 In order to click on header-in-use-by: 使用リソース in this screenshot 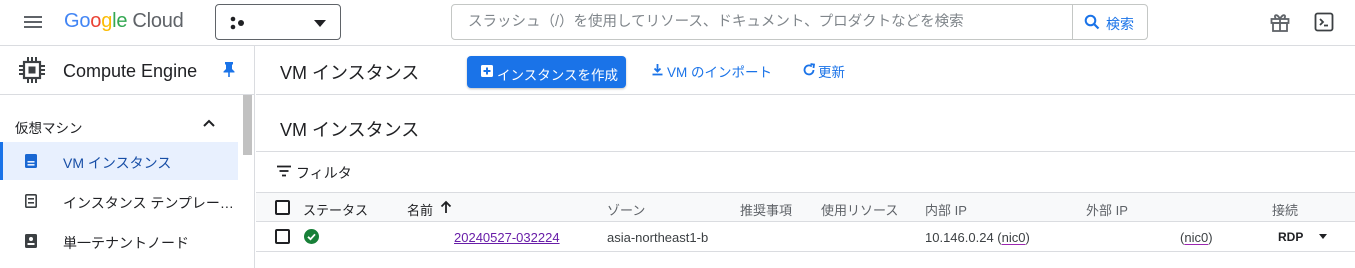, I will do `click(859, 209)`.